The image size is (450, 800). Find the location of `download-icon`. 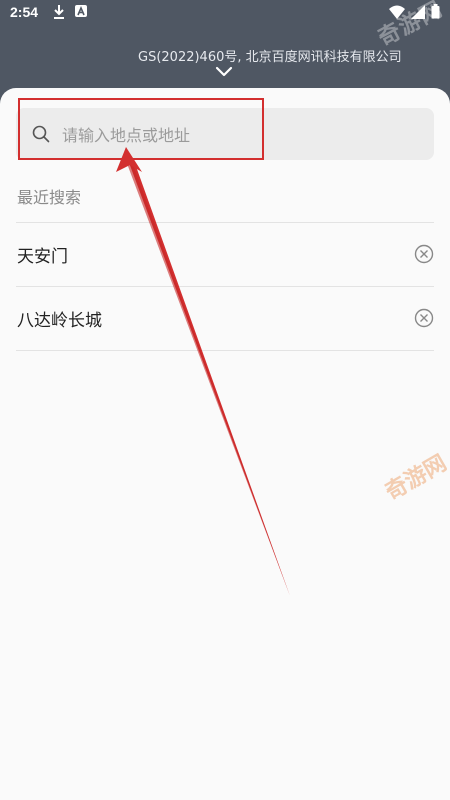

download-icon is located at coordinates (59, 13).